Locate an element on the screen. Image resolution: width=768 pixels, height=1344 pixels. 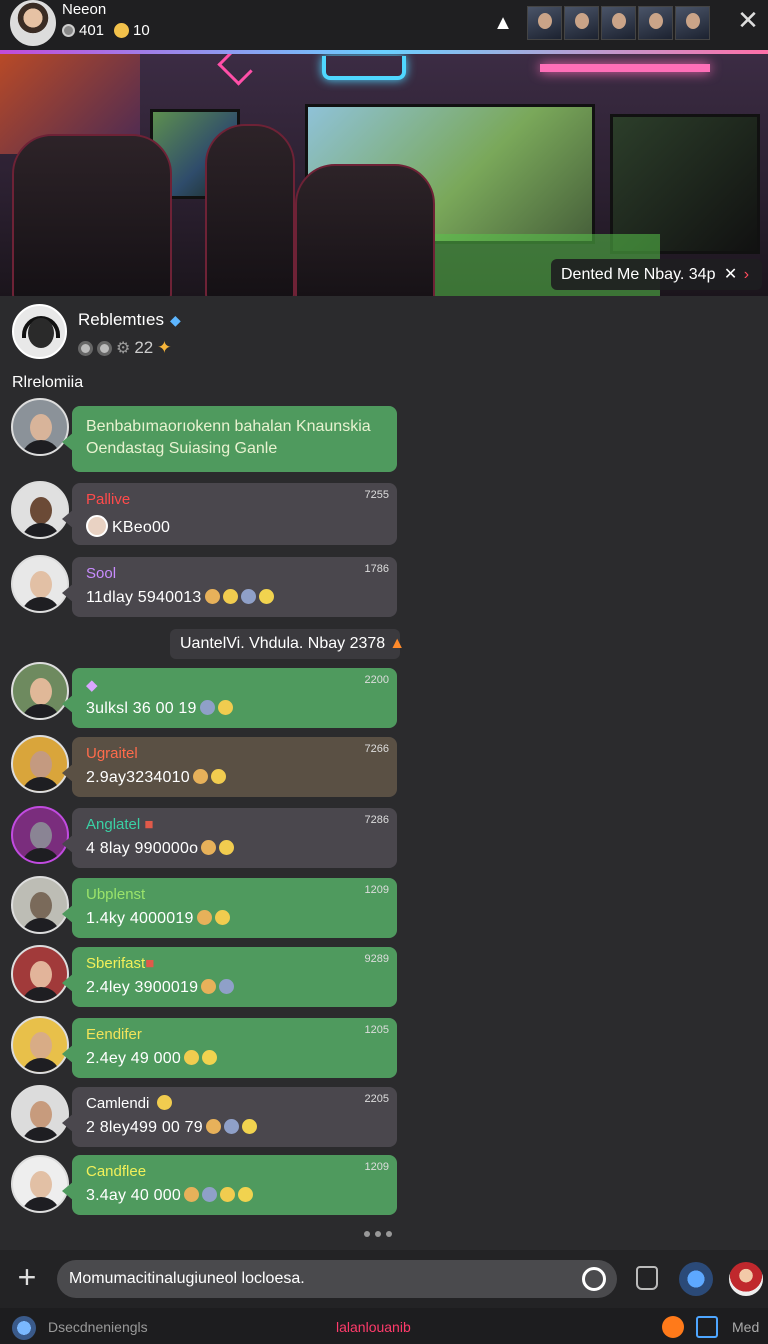
chat-username: Sberifast■ is located at coordinates (234, 965).